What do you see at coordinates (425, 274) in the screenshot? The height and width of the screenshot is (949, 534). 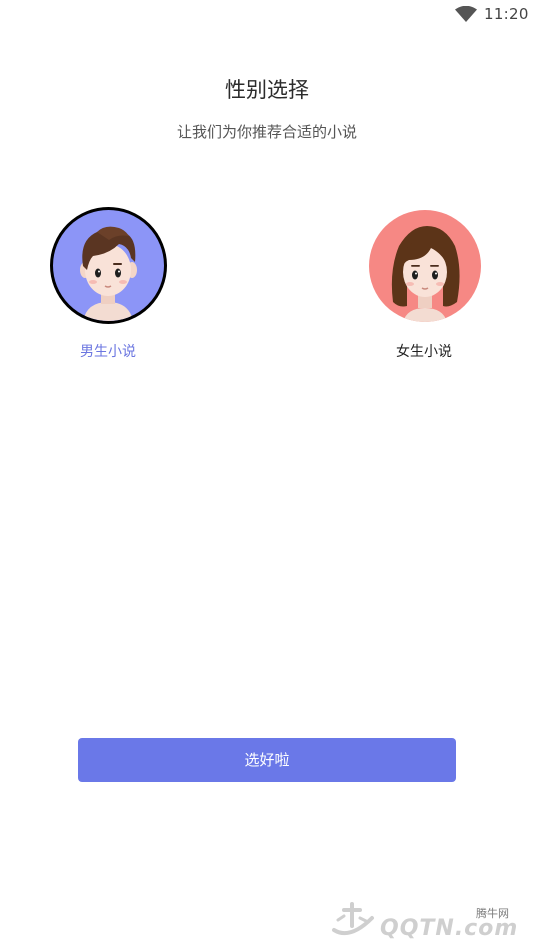 I see `female-avatar-icon` at bounding box center [425, 274].